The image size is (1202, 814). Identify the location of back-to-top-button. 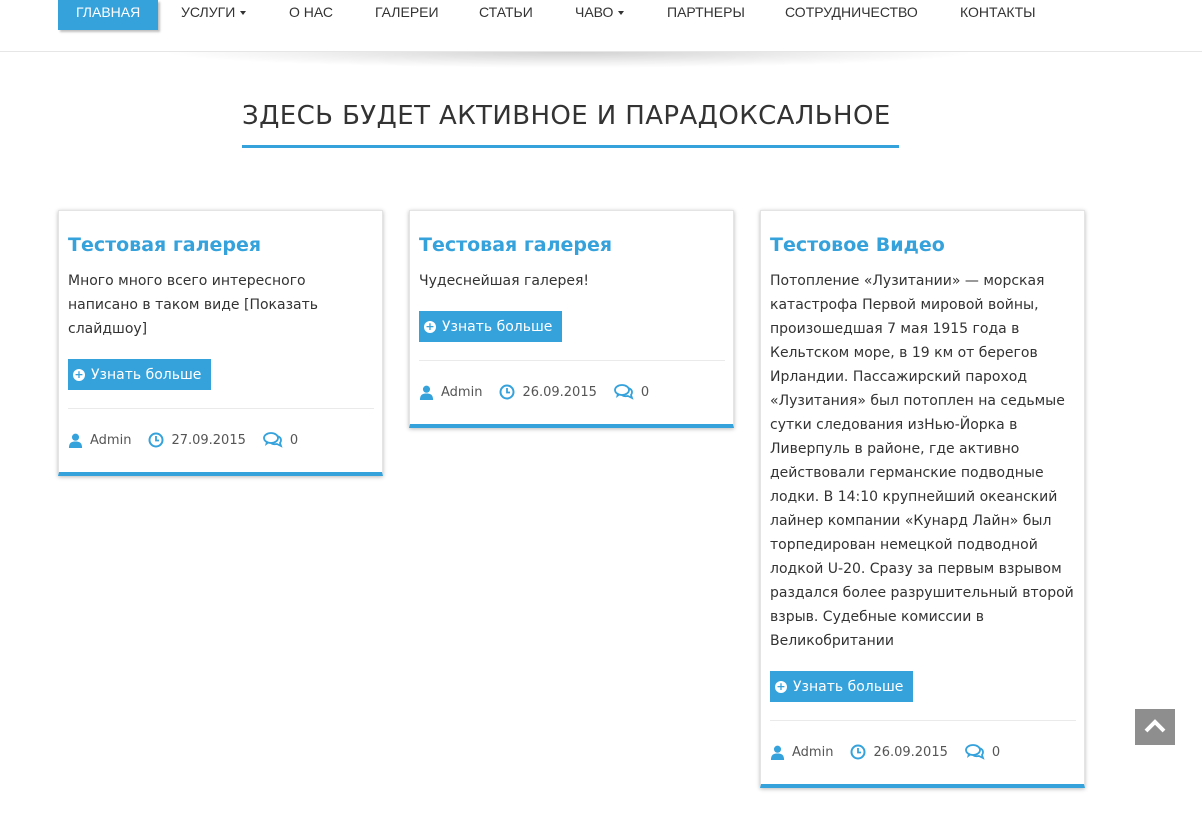
(1155, 727).